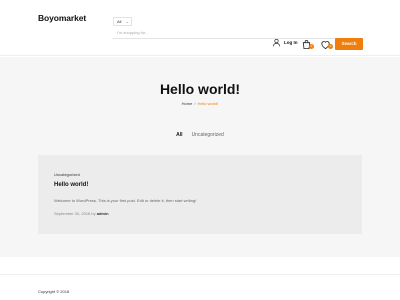 Image resolution: width=400 pixels, height=300 pixels. Describe the element at coordinates (349, 44) in the screenshot. I see `search-button: Search` at that location.